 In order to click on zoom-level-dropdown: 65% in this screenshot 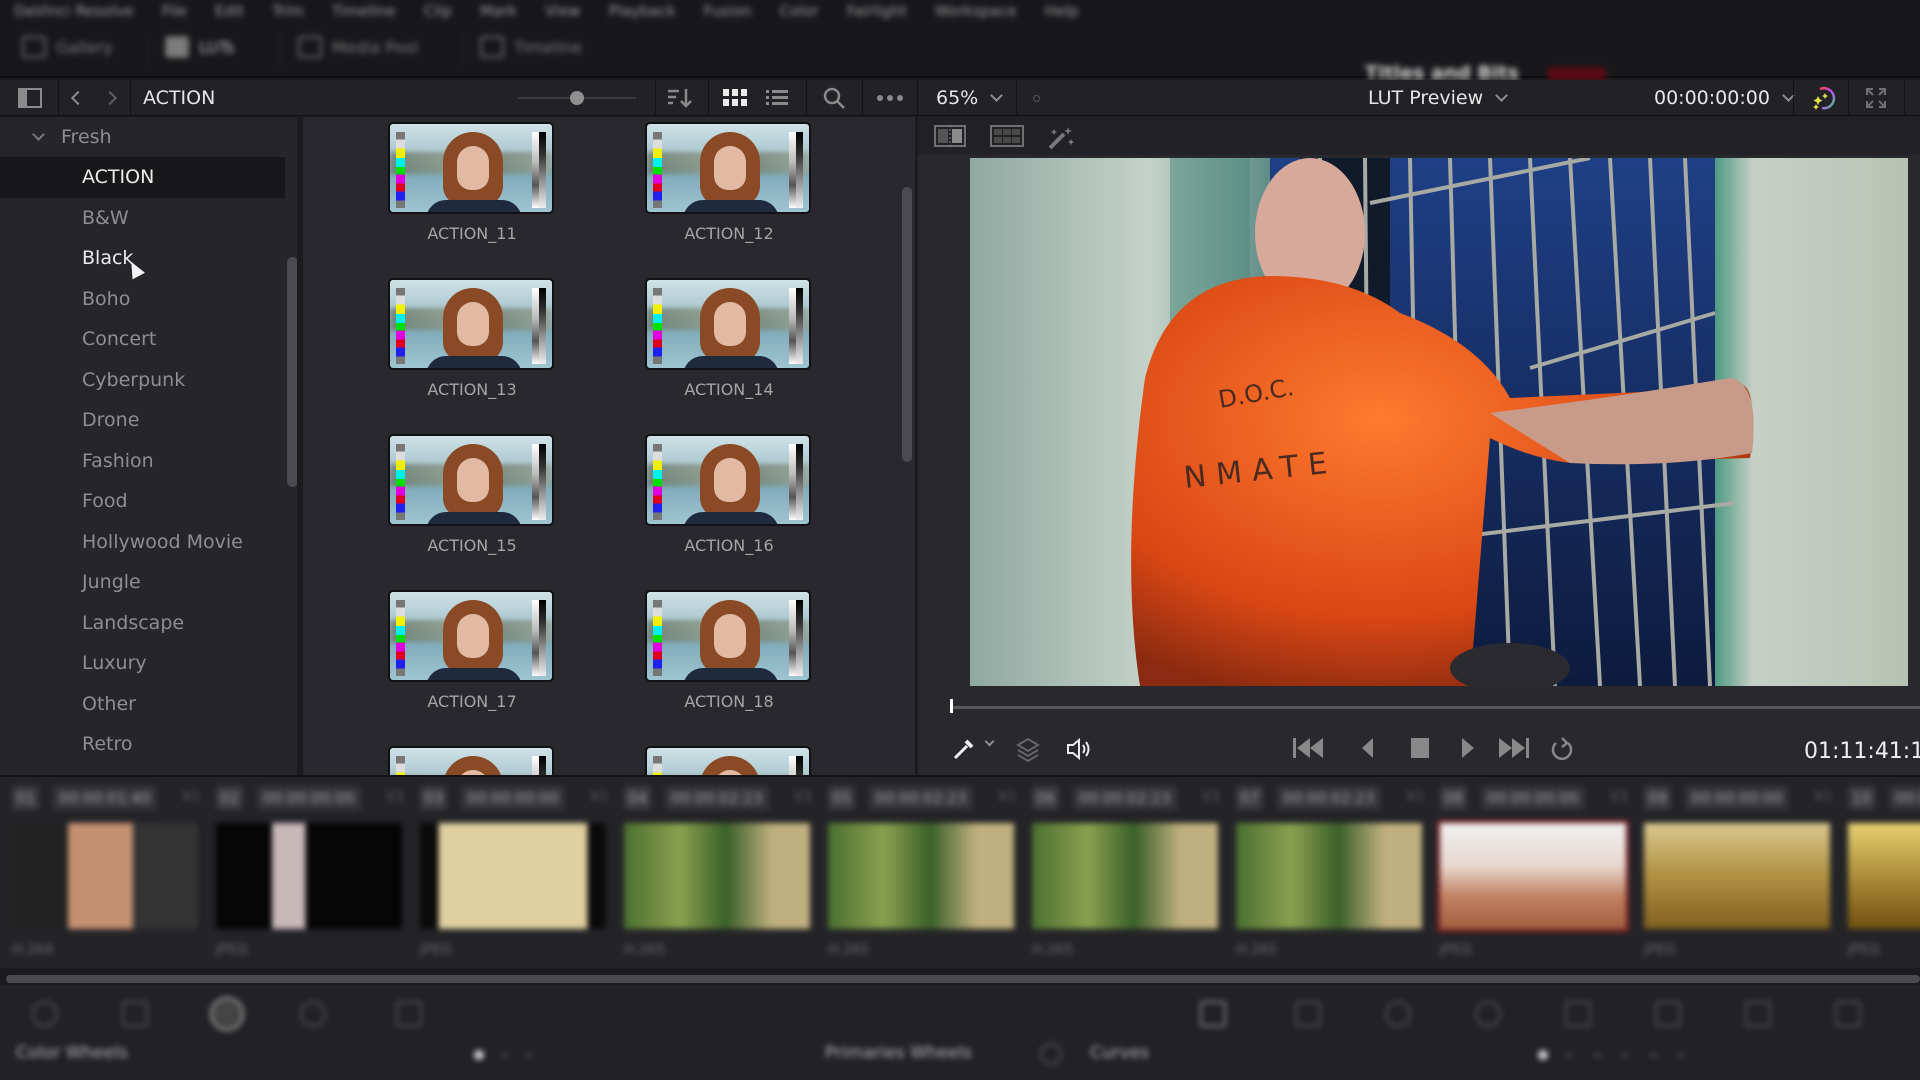, I will do `click(974, 98)`.